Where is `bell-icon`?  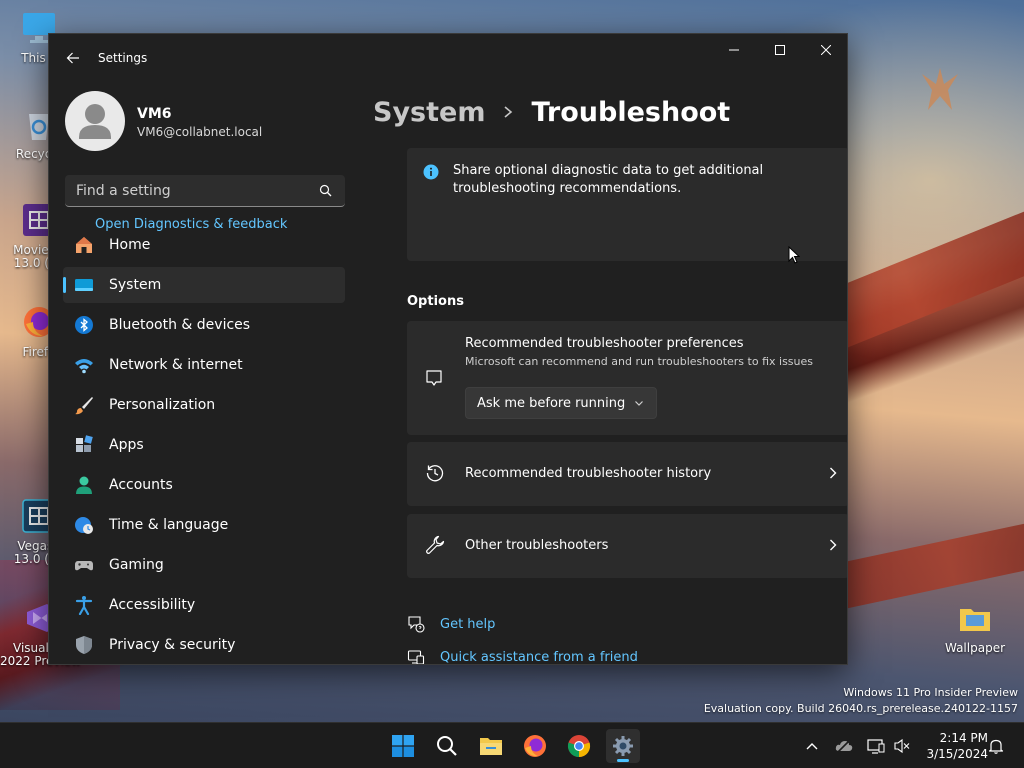
bell-icon is located at coordinates (996, 746).